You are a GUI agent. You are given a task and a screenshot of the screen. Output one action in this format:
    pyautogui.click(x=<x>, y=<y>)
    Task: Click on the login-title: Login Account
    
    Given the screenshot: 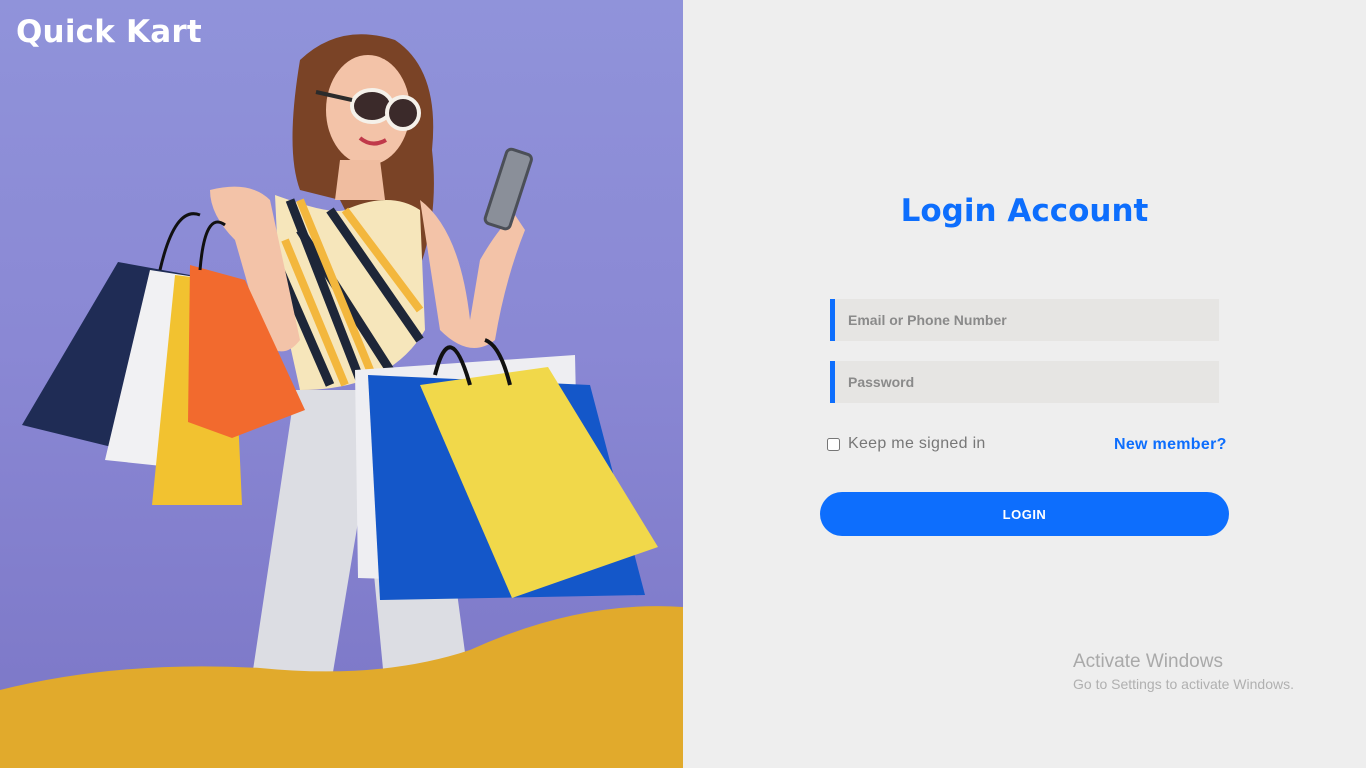 What is the action you would take?
    pyautogui.click(x=1024, y=211)
    